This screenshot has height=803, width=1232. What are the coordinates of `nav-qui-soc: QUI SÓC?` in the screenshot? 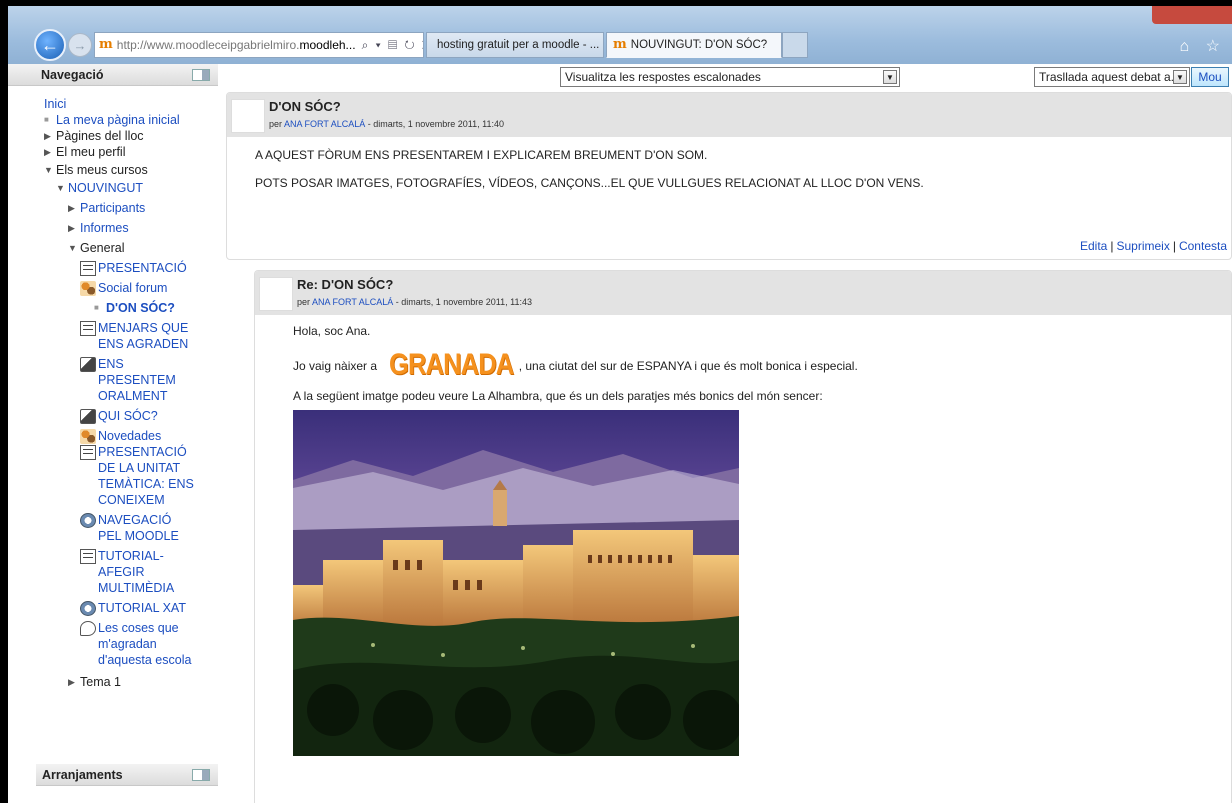 It's located at (128, 416).